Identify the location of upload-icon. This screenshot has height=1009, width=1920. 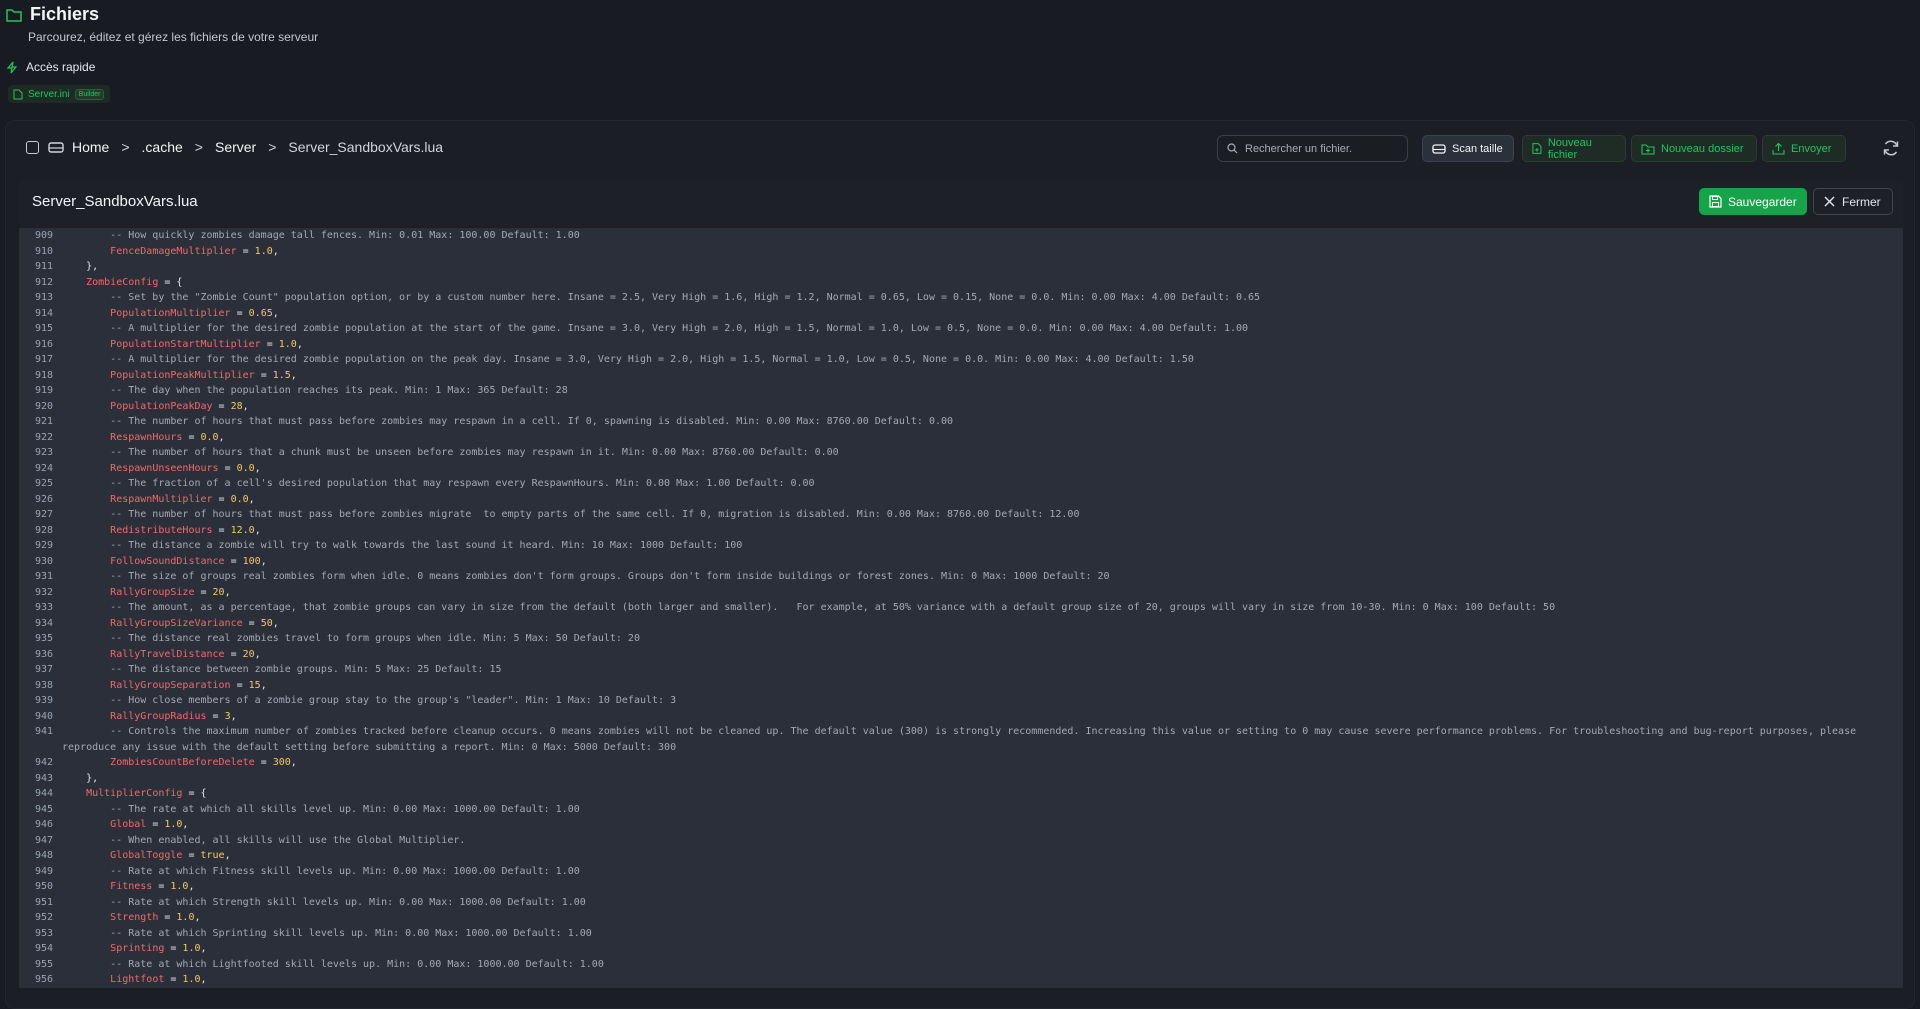
(1778, 148).